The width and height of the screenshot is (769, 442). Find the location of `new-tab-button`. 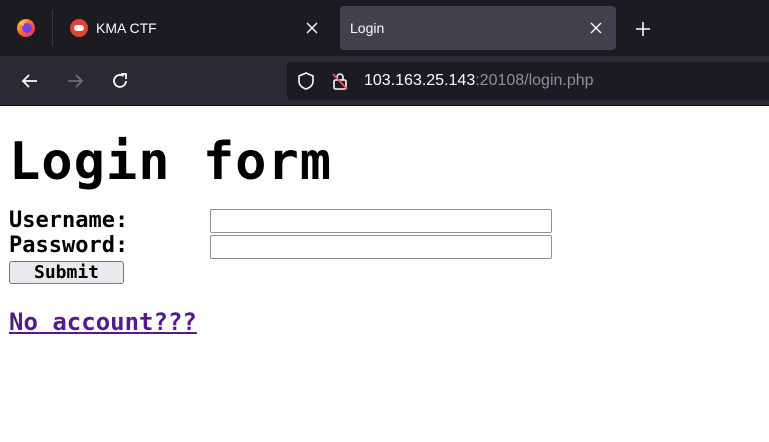

new-tab-button is located at coordinates (643, 29).